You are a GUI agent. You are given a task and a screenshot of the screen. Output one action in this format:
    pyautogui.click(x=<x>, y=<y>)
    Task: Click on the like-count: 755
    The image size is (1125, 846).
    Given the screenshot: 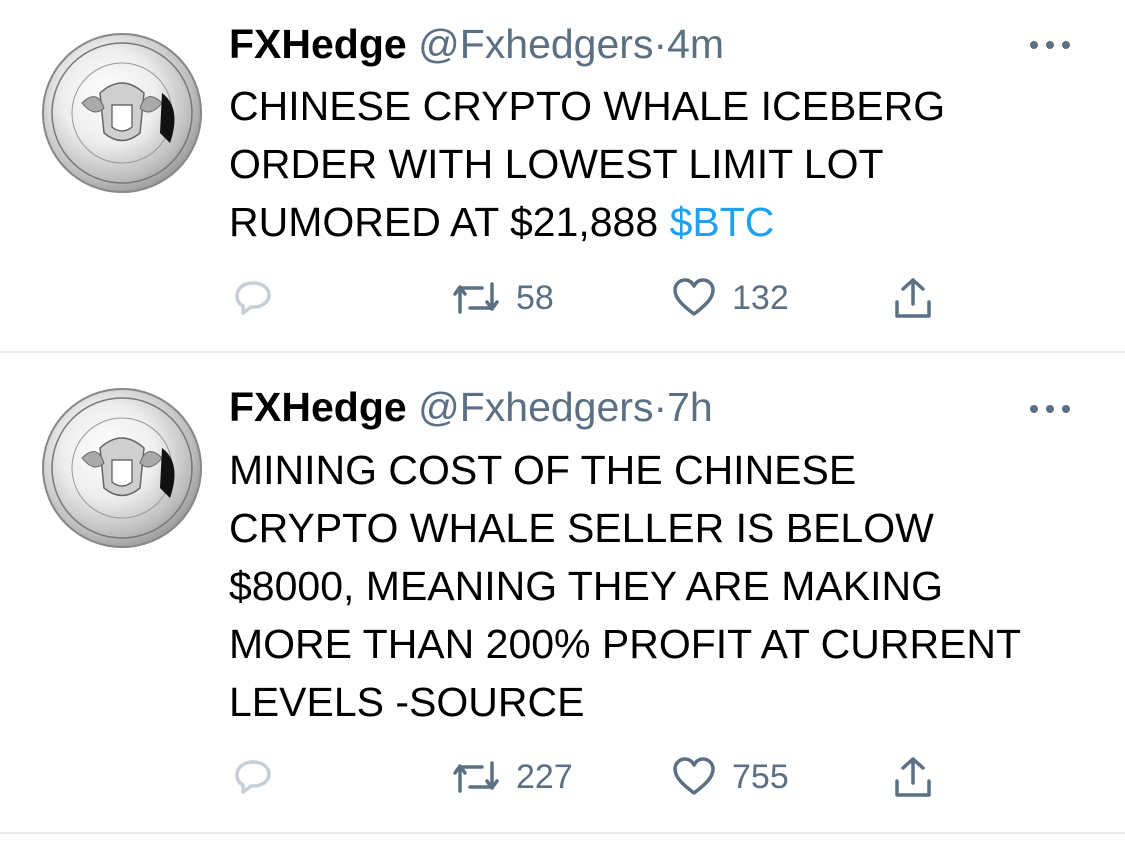 What is the action you would take?
    pyautogui.click(x=760, y=776)
    